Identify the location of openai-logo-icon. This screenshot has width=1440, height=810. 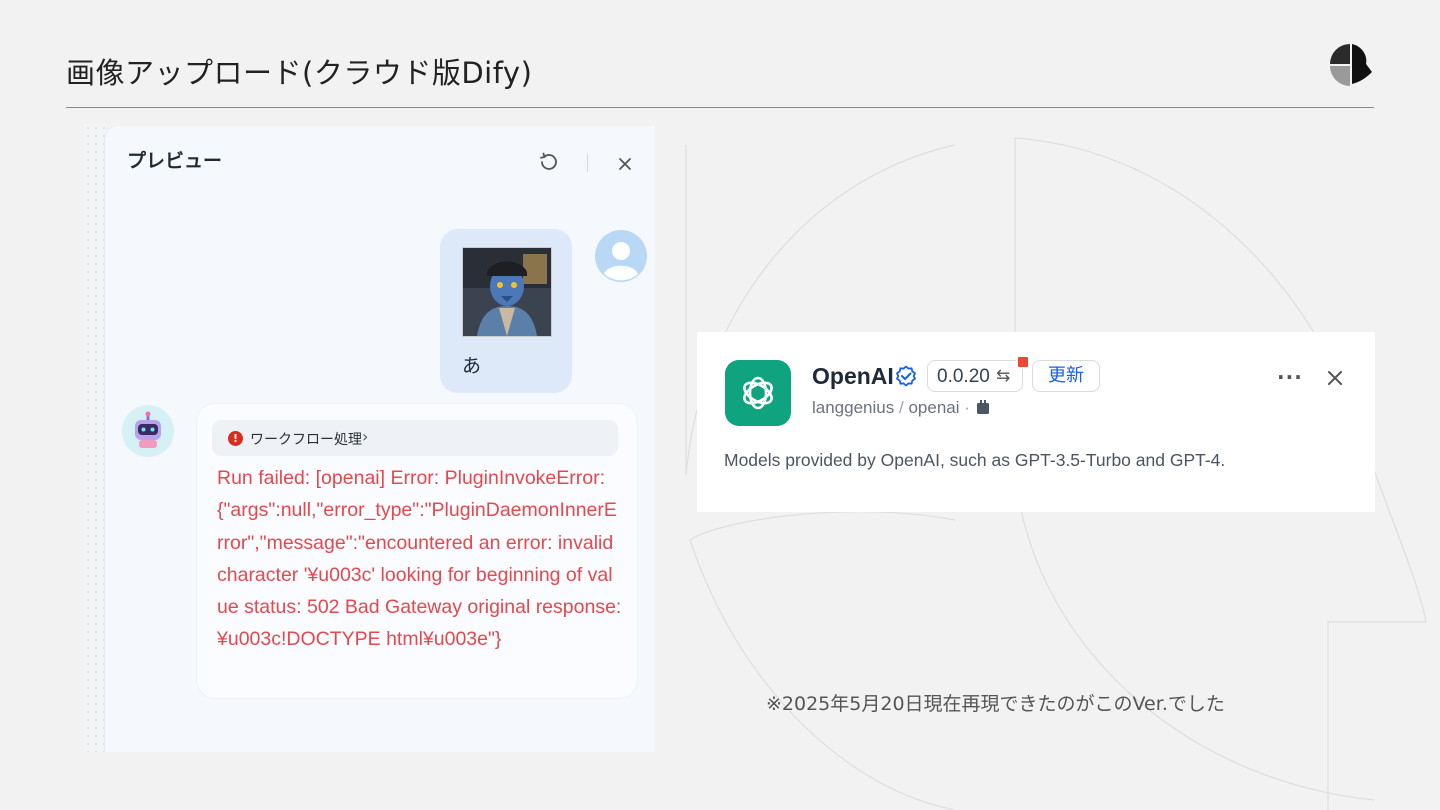
(758, 393).